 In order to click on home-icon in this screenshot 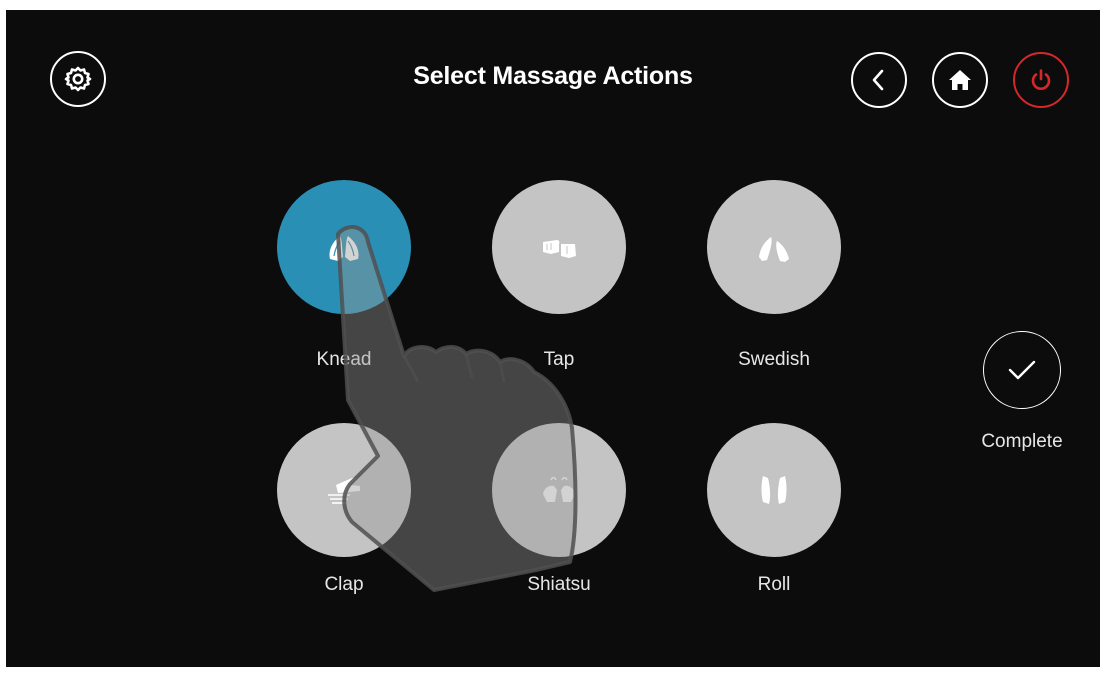, I will do `click(960, 80)`.